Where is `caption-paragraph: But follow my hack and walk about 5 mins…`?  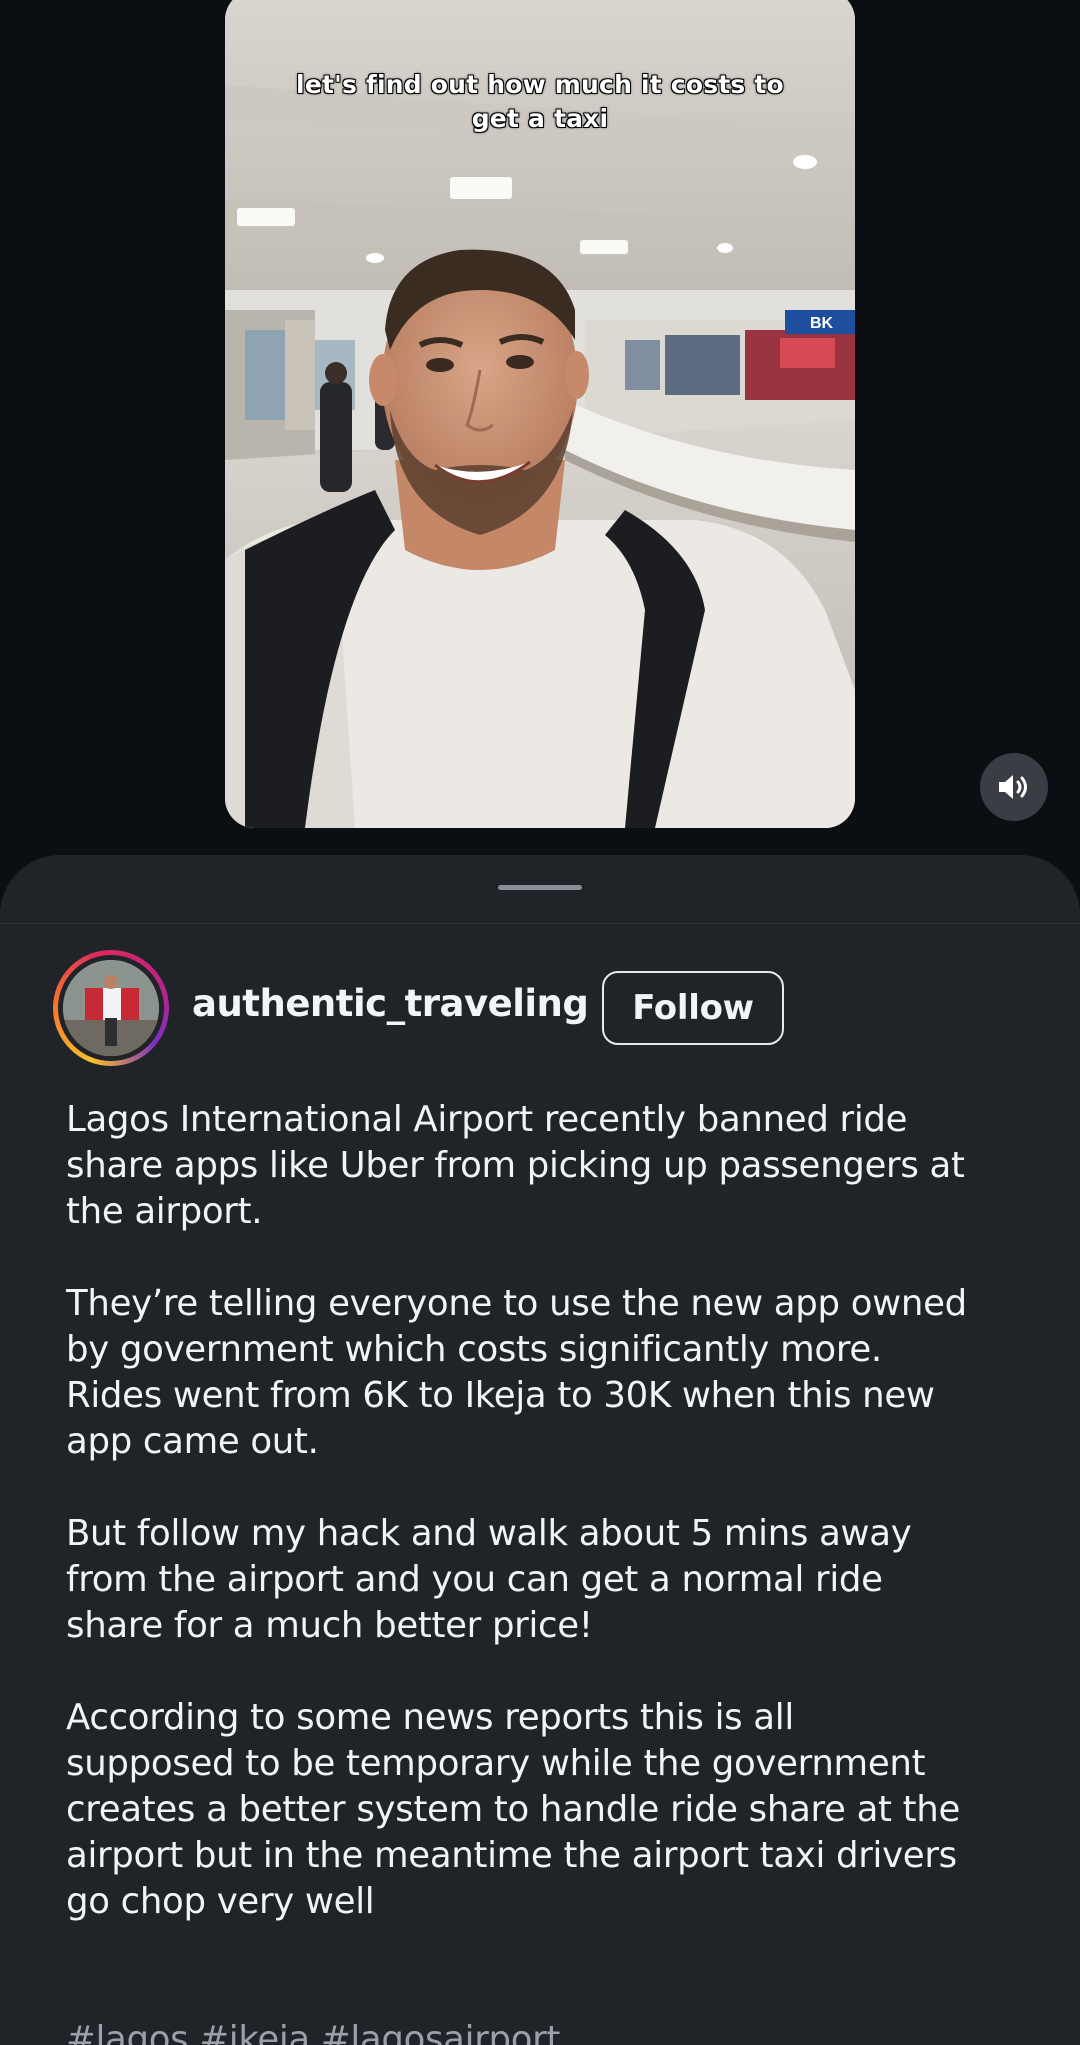
caption-paragraph: But follow my hack and walk about 5 mins… is located at coordinates (489, 1579).